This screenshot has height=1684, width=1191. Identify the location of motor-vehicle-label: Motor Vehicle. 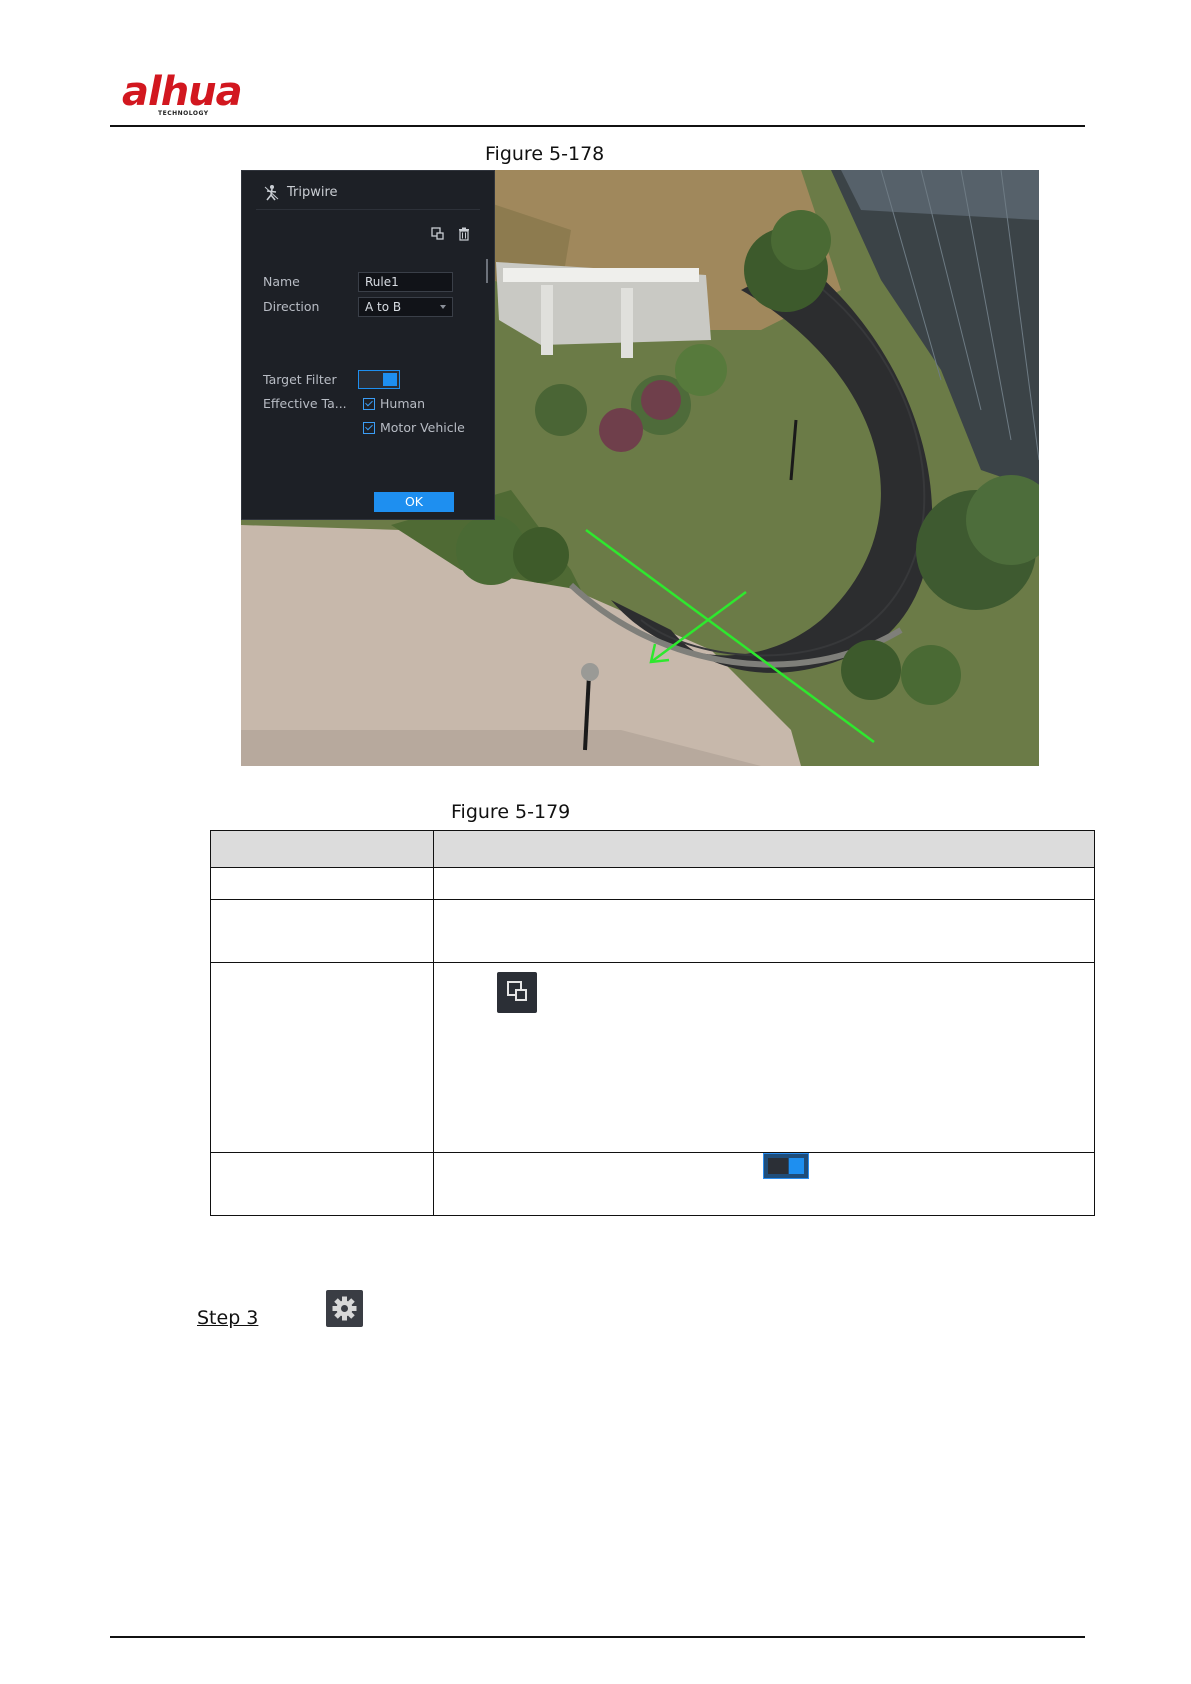
(422, 427).